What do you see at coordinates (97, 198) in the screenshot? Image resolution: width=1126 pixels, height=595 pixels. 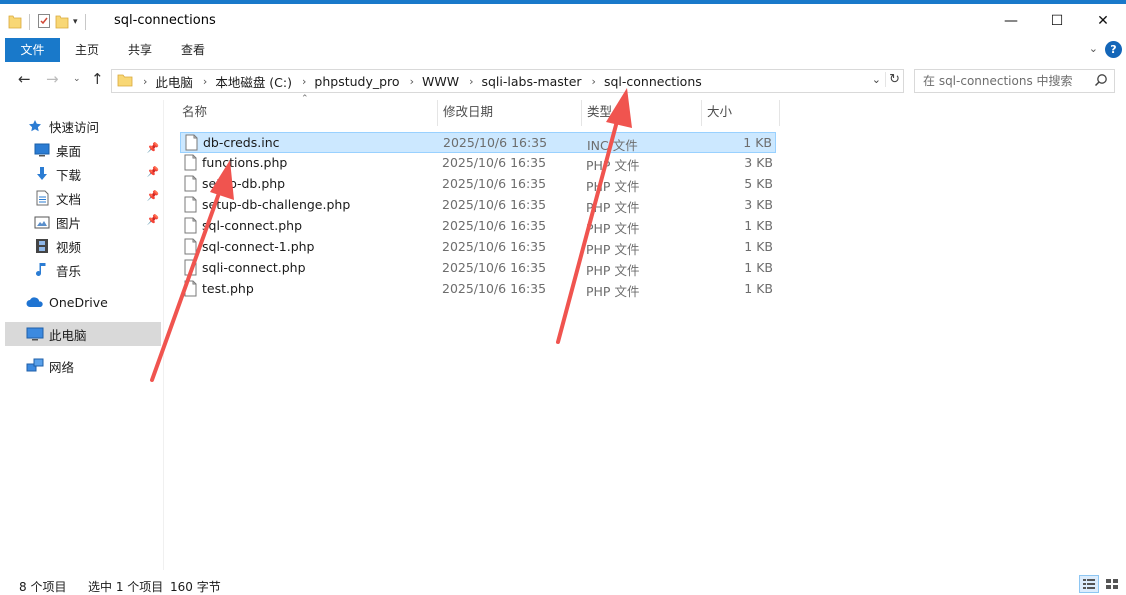 I see `nav-item-documents: 文档 📌` at bounding box center [97, 198].